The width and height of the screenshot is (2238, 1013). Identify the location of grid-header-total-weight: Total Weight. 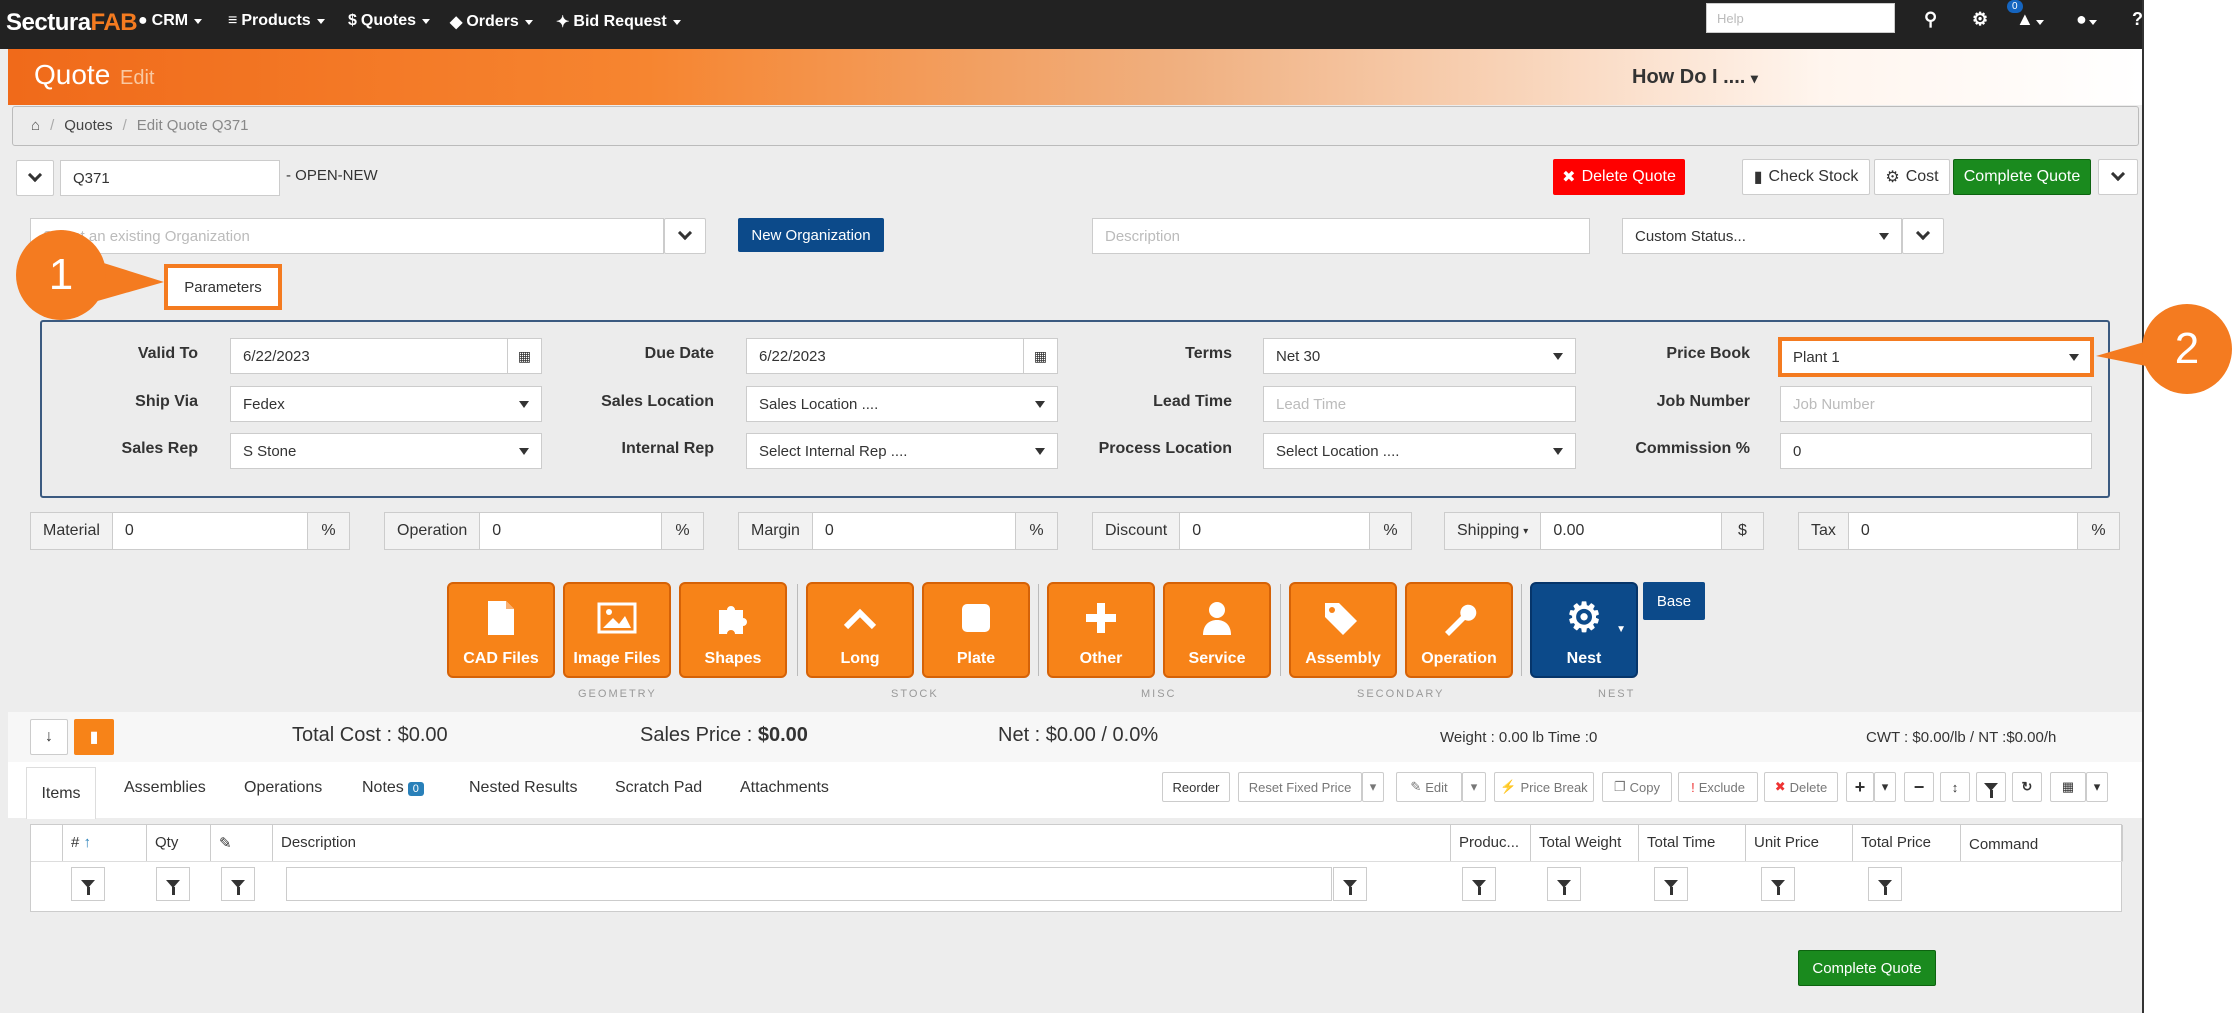
(1585, 843).